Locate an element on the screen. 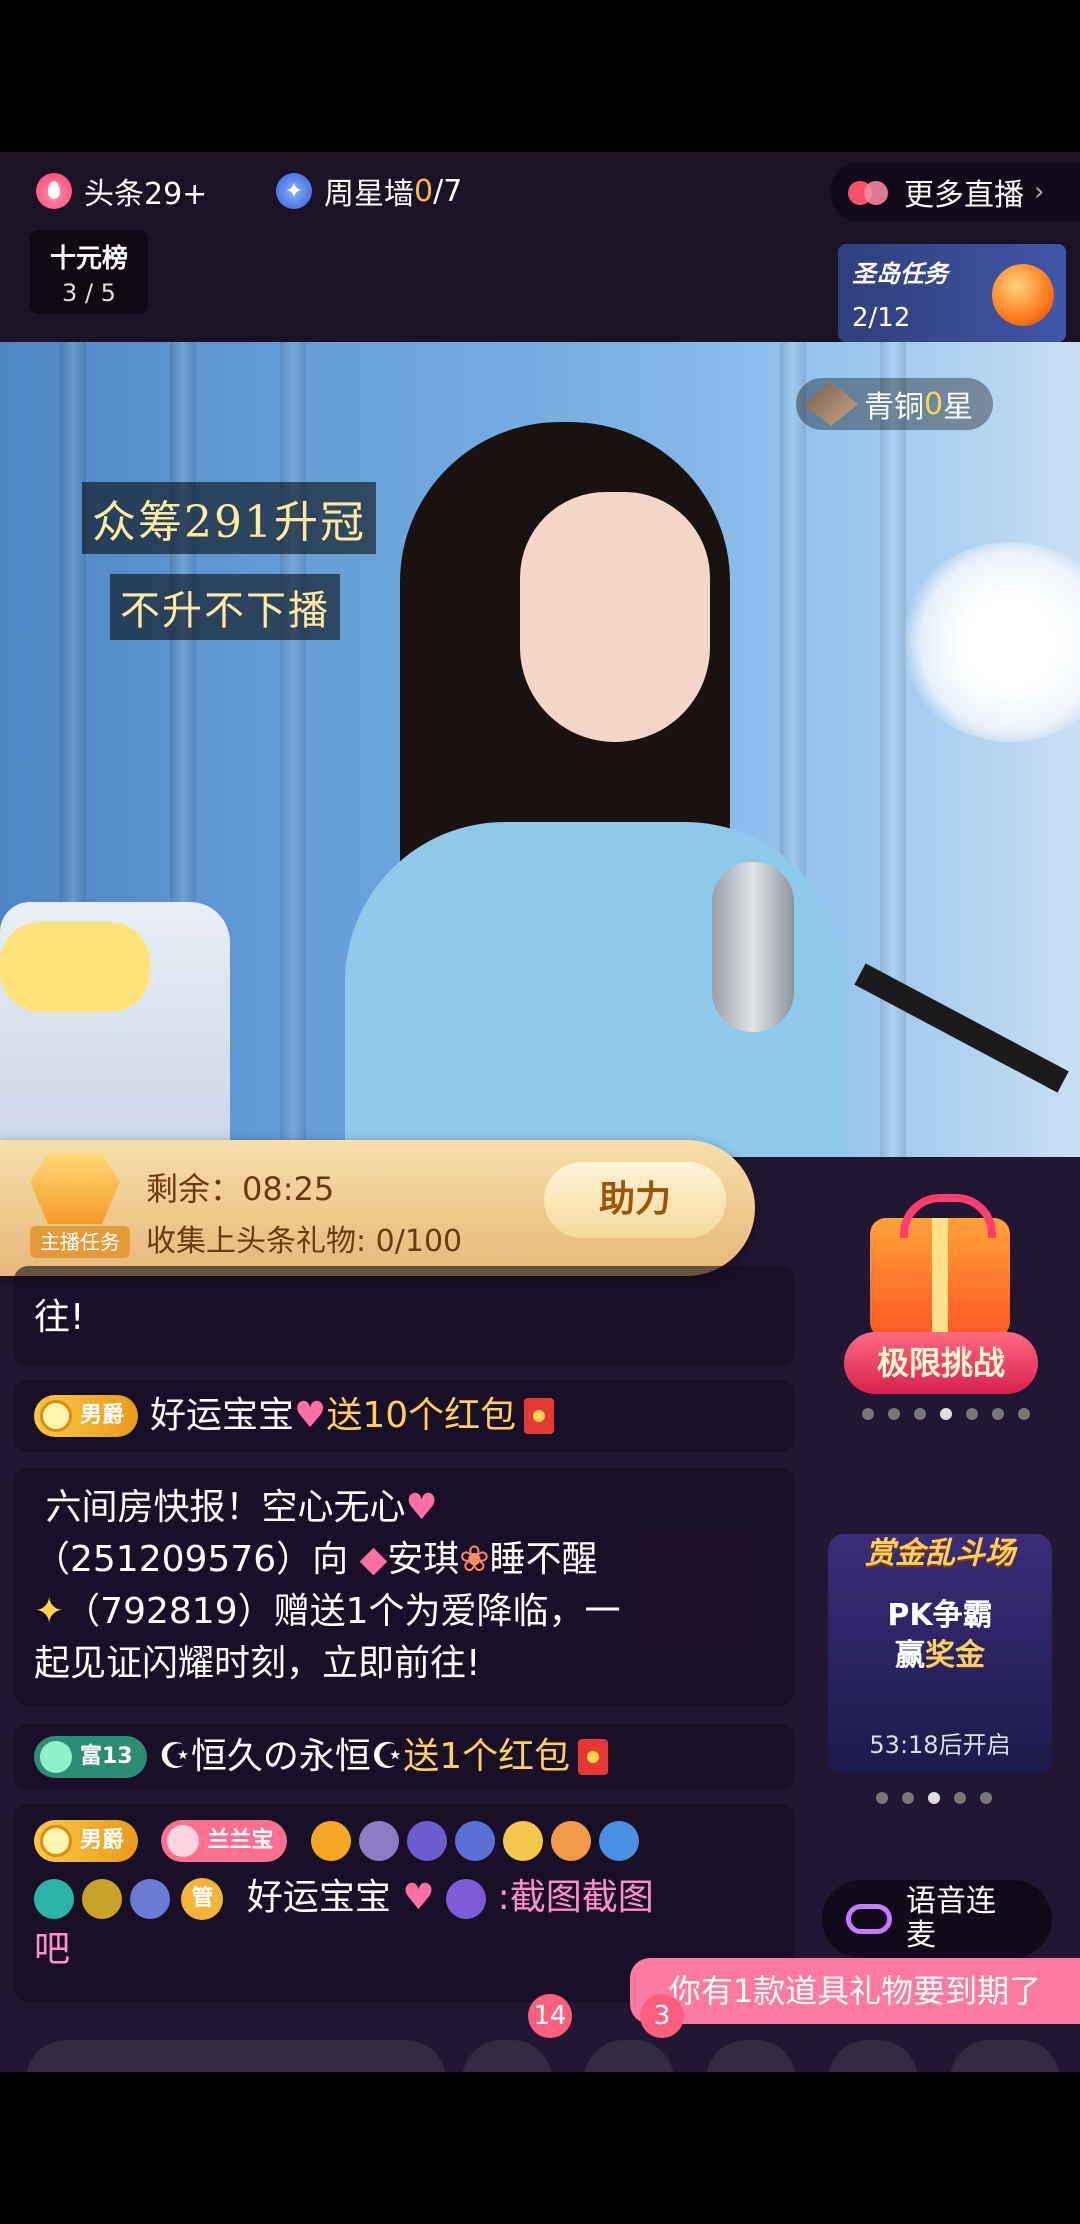 The width and height of the screenshot is (1080, 2224). cube-icon is located at coordinates (54, 1899).